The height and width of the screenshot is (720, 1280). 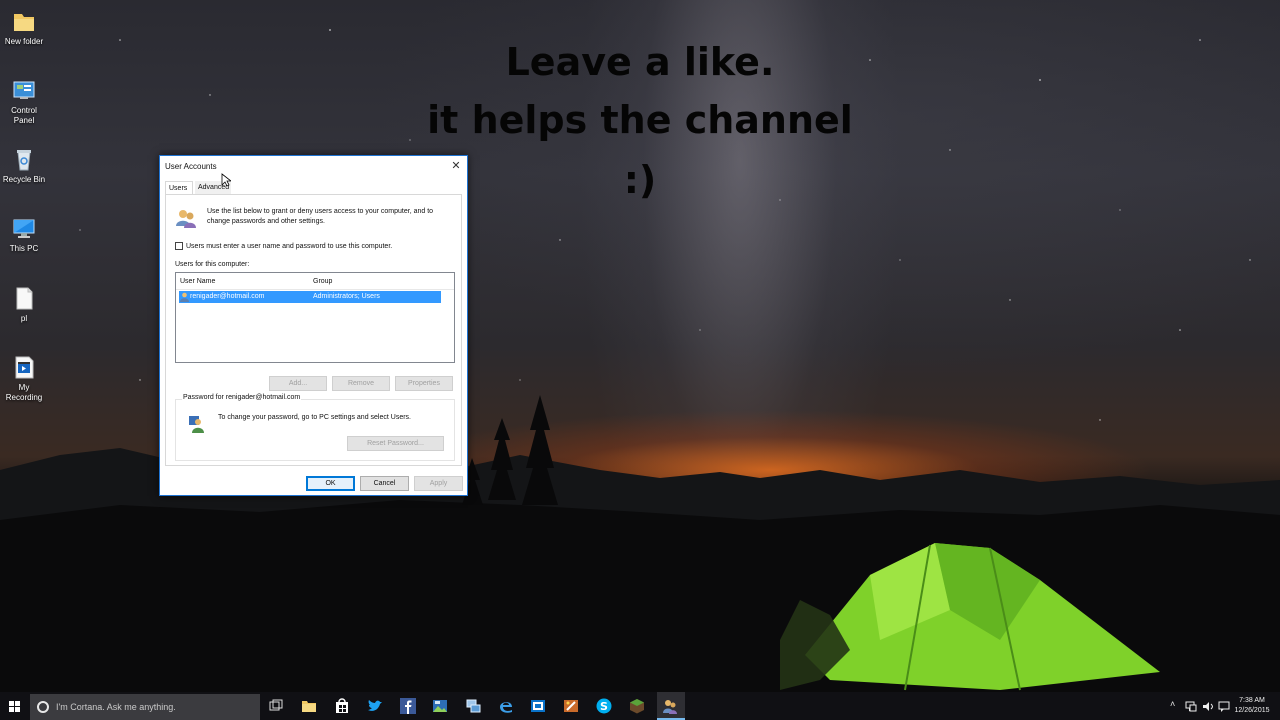 I want to click on cortana-search-box: I'm Cortana. Ask me anything., so click(x=145, y=707).